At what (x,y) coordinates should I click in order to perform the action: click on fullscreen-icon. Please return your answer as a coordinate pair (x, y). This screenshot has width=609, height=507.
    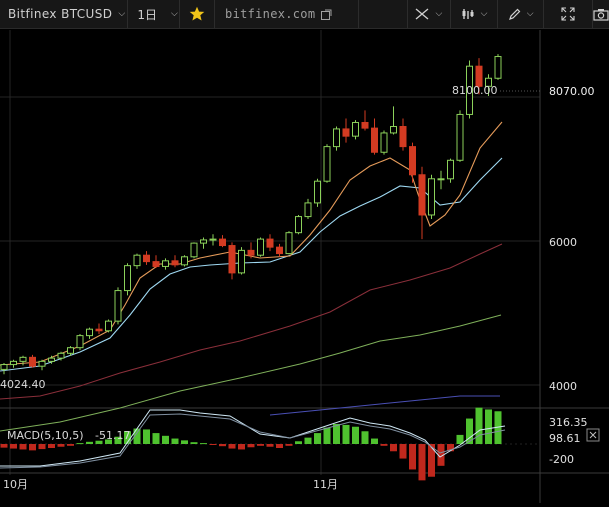
    Looking at the image, I should click on (568, 14).